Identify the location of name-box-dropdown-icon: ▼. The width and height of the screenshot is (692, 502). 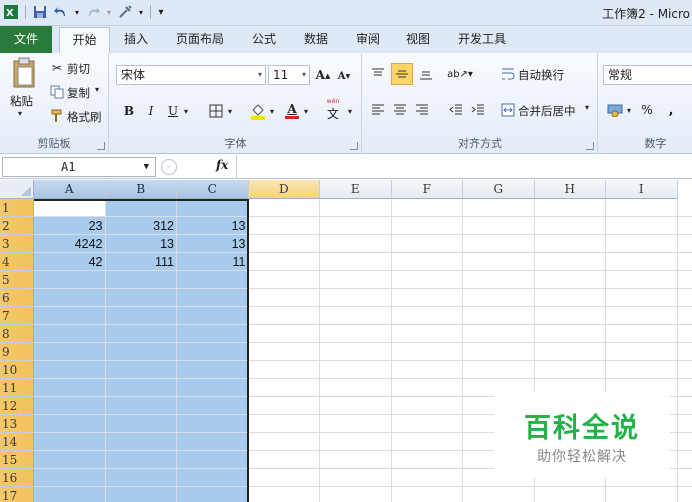
(146, 167).